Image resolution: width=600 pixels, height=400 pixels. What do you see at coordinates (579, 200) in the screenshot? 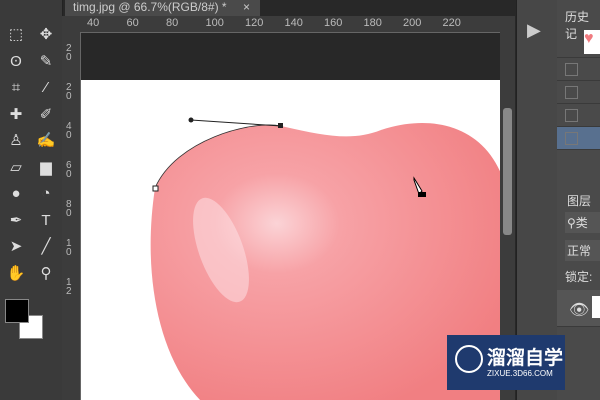
I see `layers-tab: 图层` at bounding box center [579, 200].